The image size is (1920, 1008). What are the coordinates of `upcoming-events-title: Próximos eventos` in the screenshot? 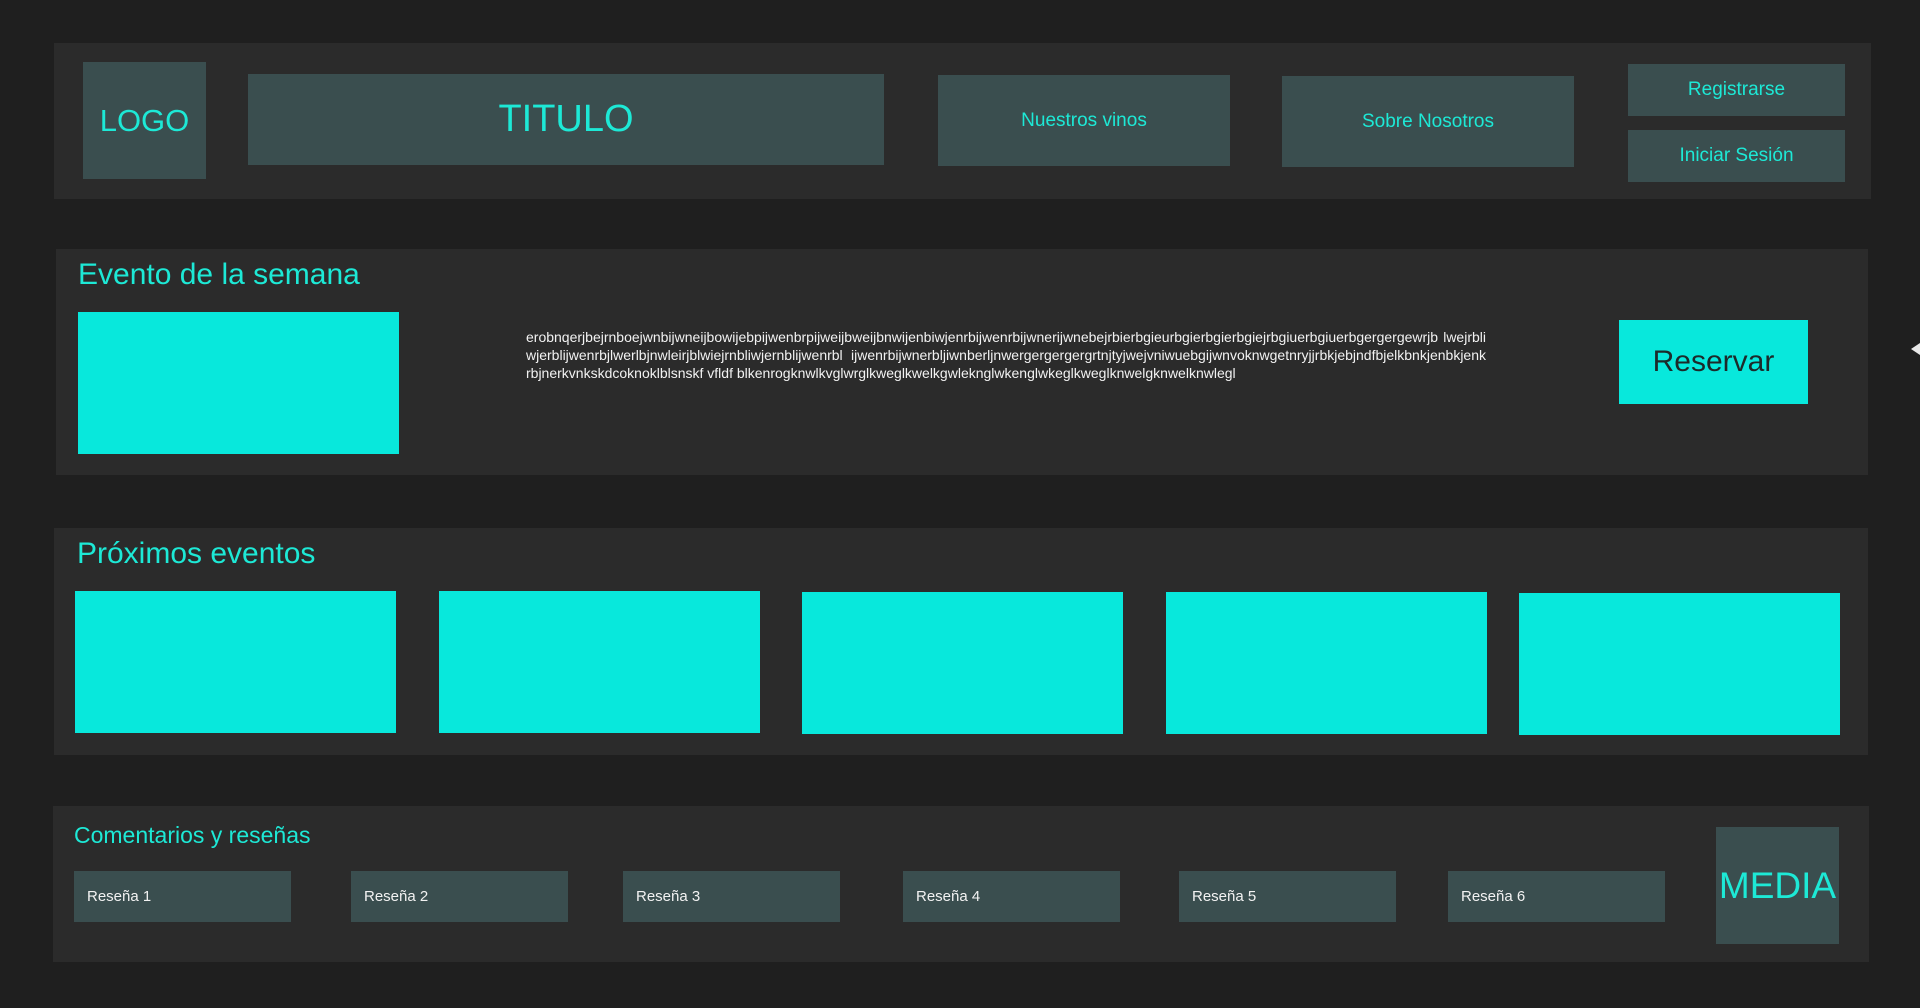 It's located at (196, 553).